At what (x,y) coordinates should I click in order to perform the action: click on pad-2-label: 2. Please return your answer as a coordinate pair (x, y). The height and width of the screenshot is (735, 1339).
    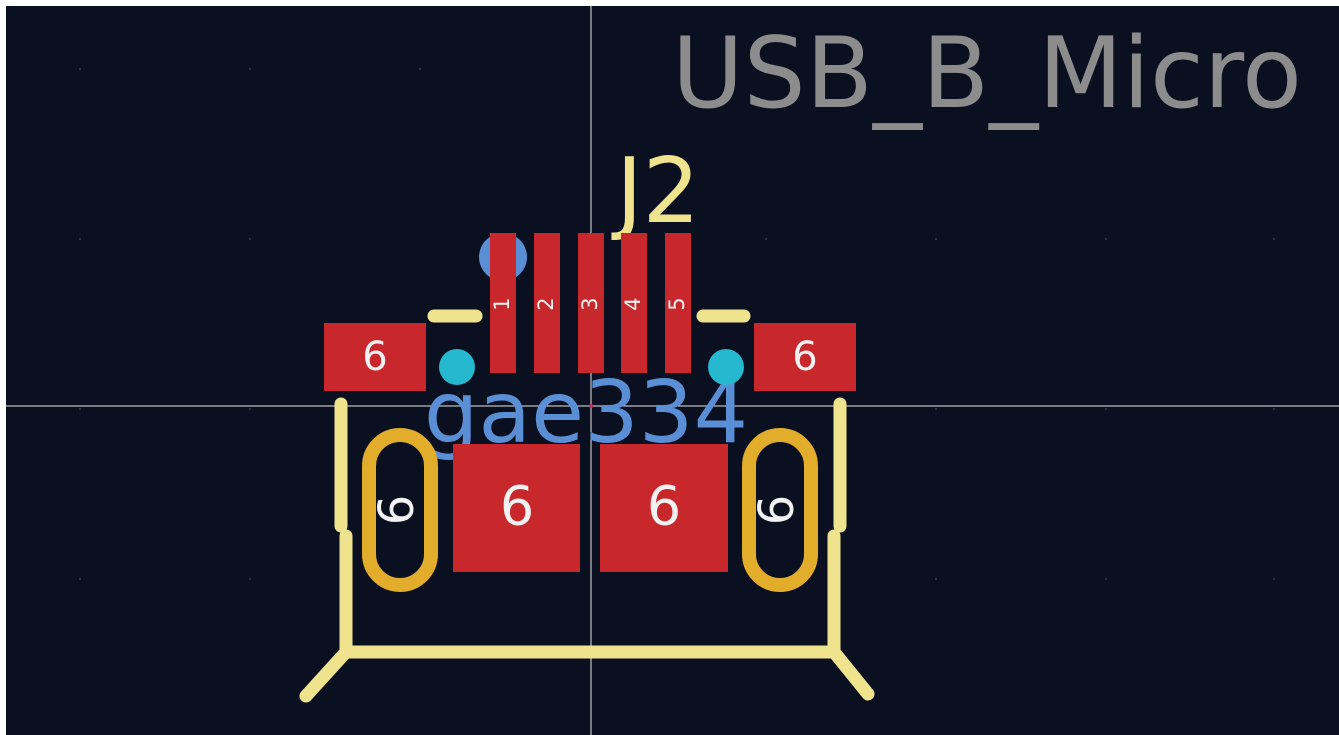
    Looking at the image, I should click on (546, 303).